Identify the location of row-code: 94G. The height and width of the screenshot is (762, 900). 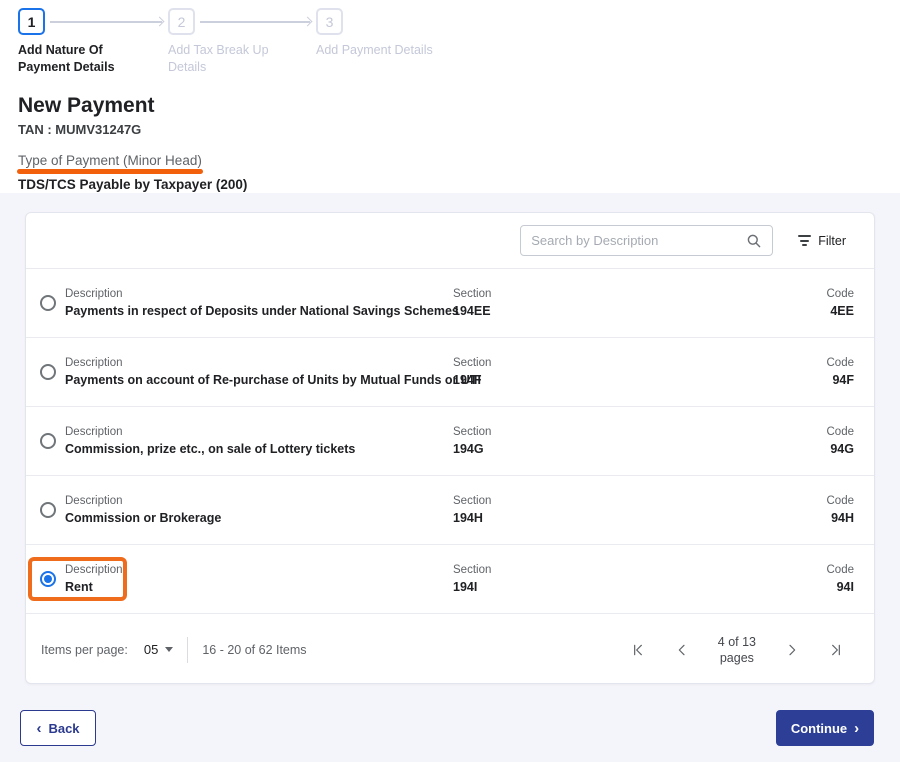
(842, 449).